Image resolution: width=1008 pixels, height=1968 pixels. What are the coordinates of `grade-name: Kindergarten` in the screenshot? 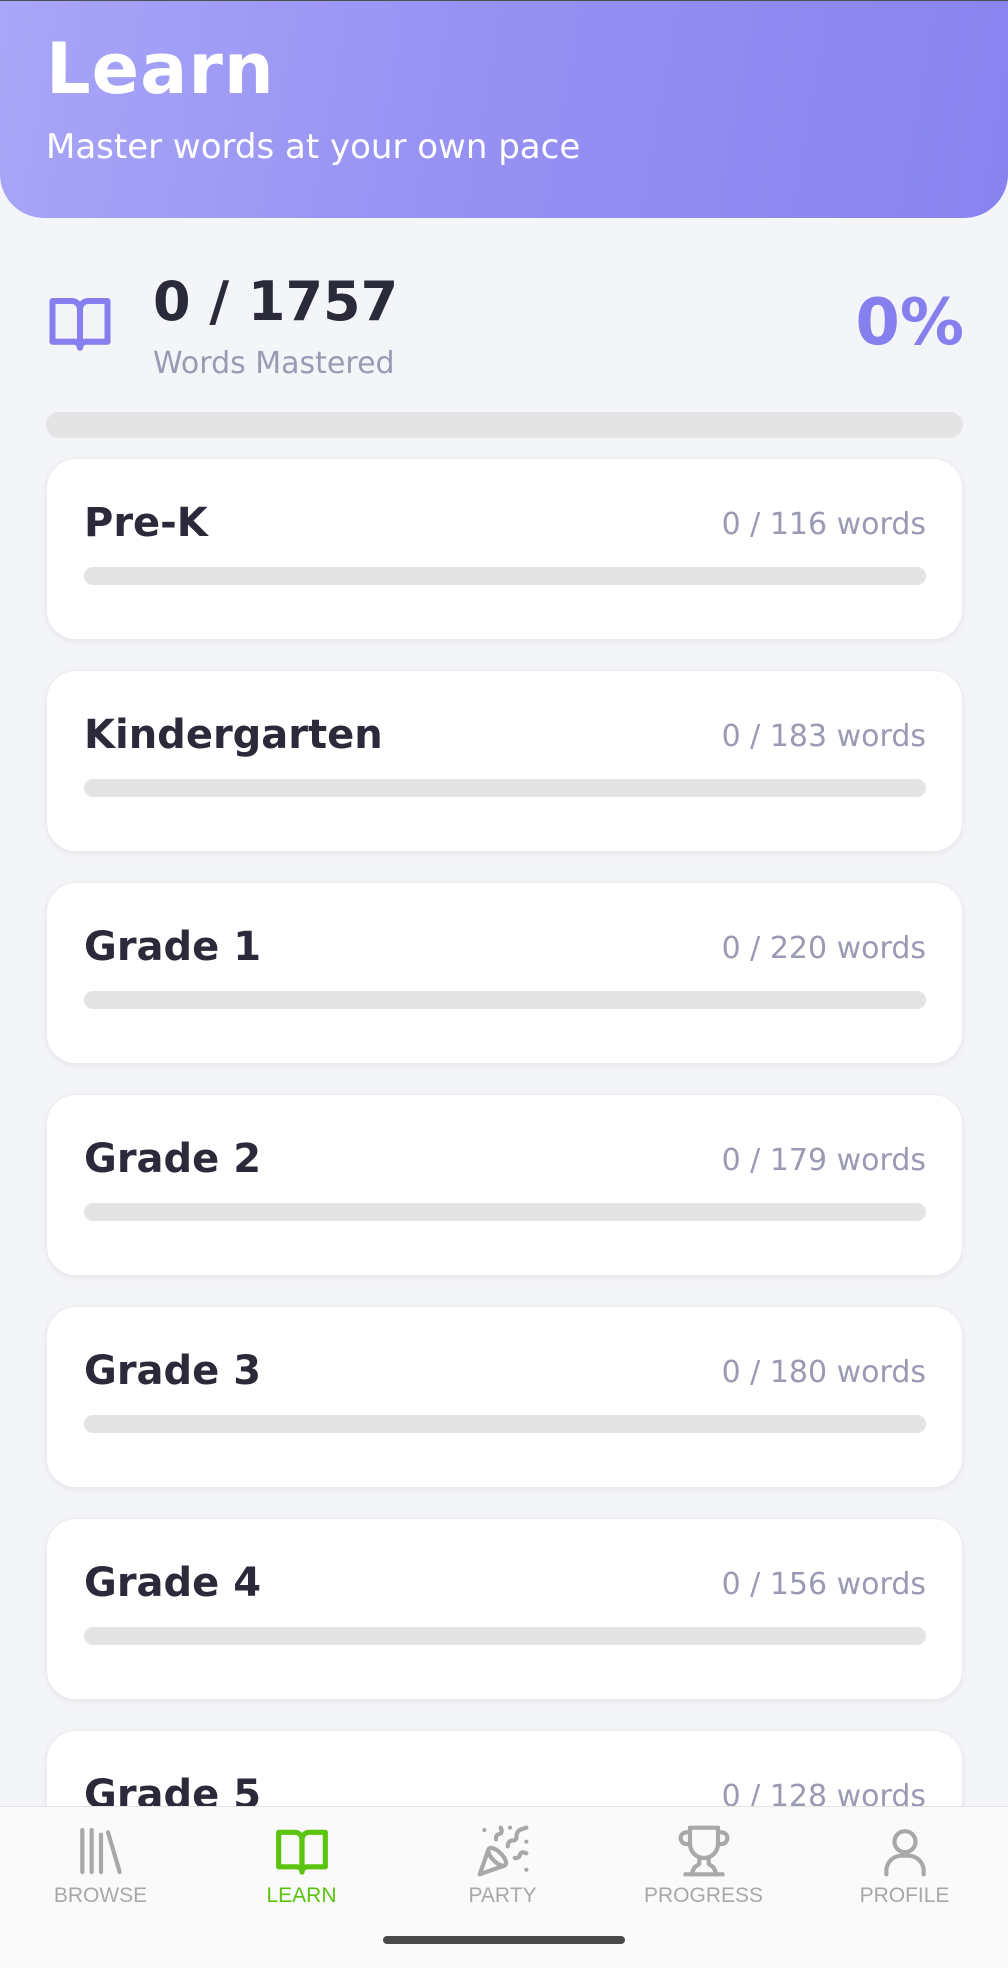 It's located at (233, 735).